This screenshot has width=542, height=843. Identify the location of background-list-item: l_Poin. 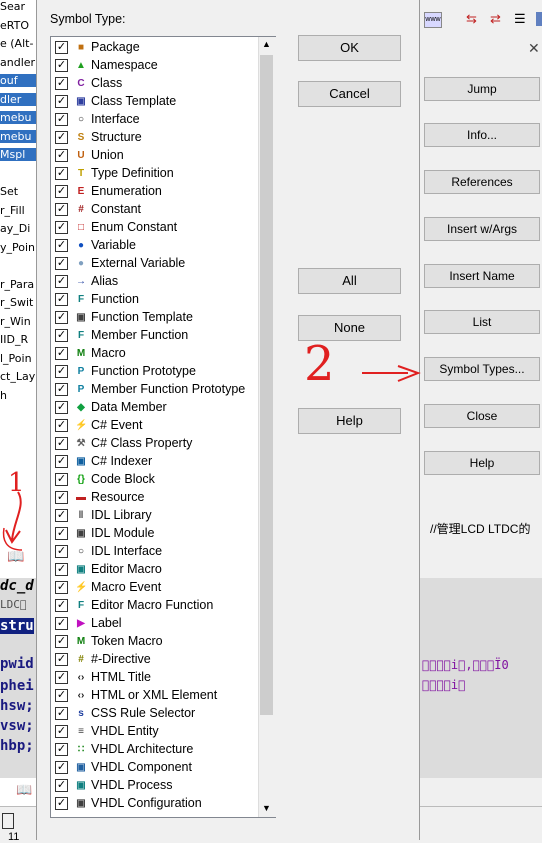
(16, 358).